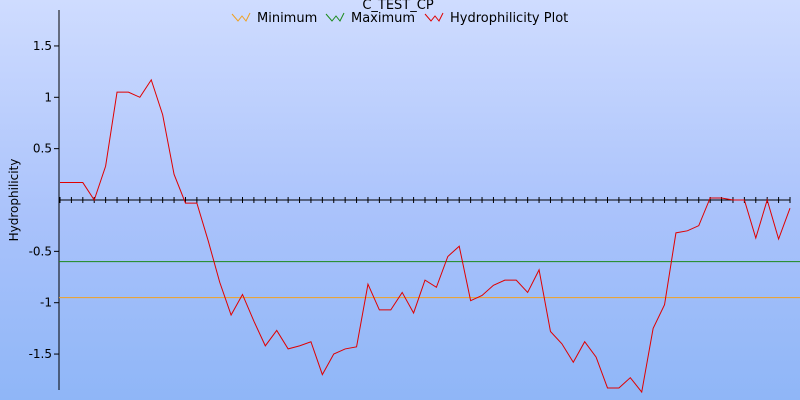  I want to click on y-tick-label: 1.5, so click(42, 46).